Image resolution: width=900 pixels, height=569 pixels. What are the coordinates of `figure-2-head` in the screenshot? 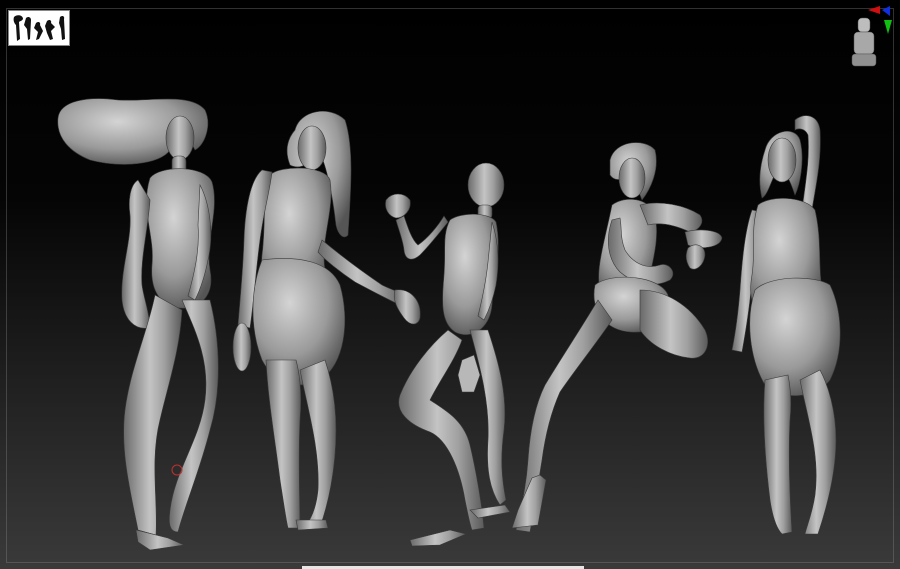 It's located at (312, 148).